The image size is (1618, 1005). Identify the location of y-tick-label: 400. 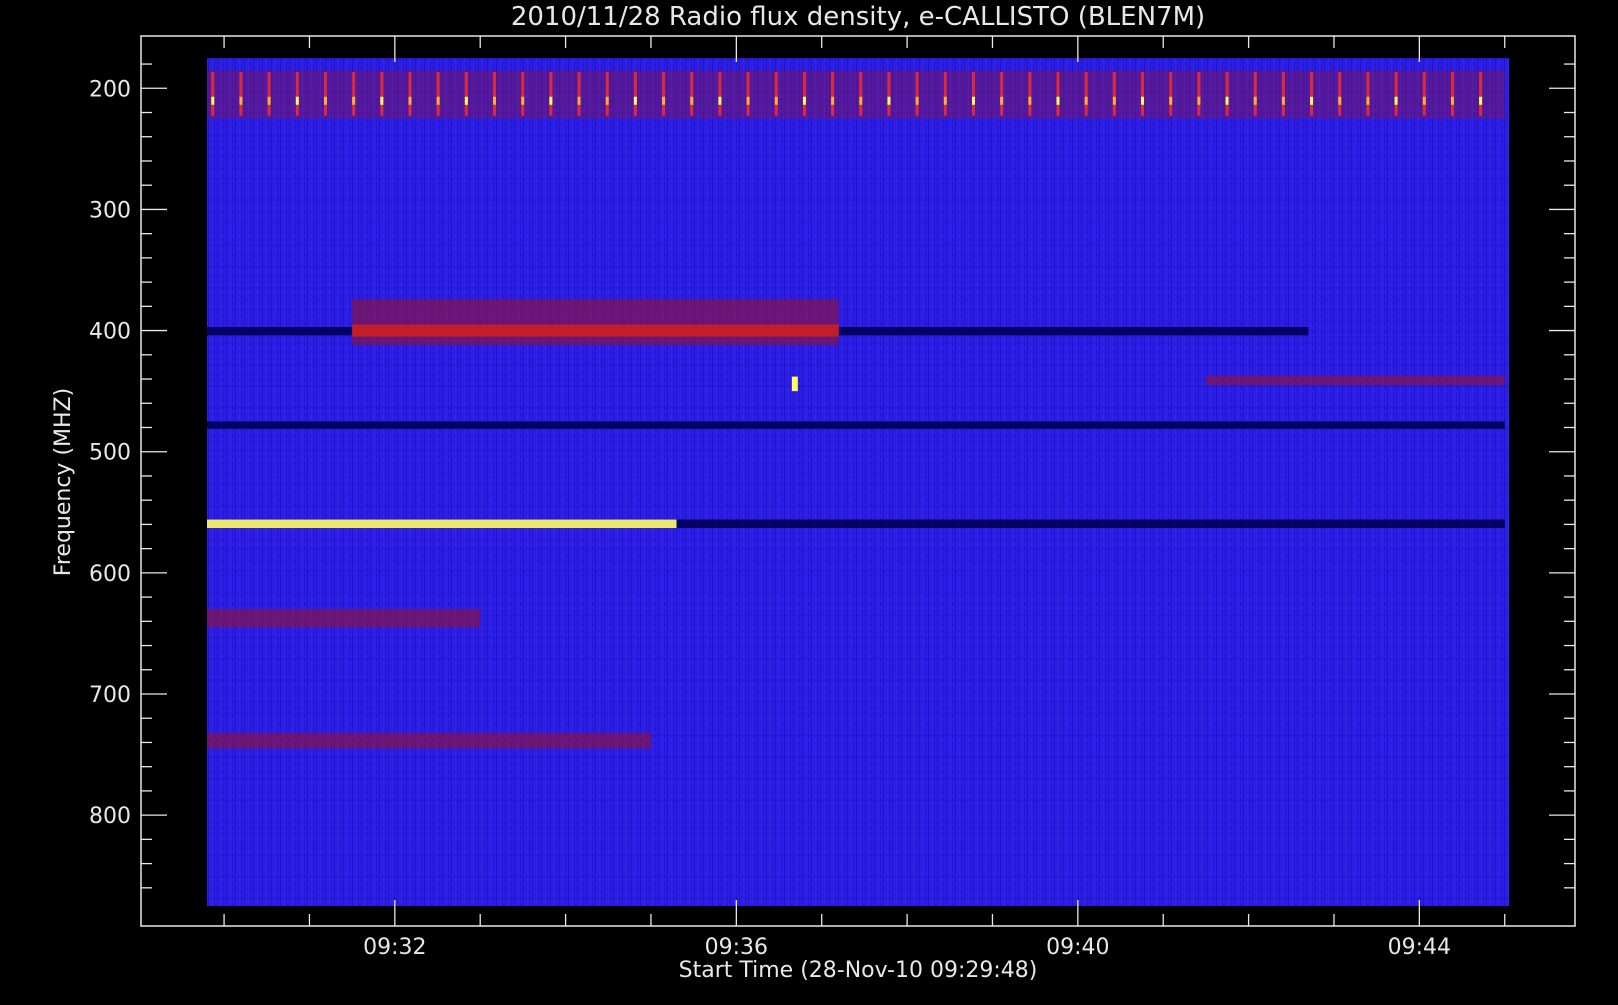
(110, 332).